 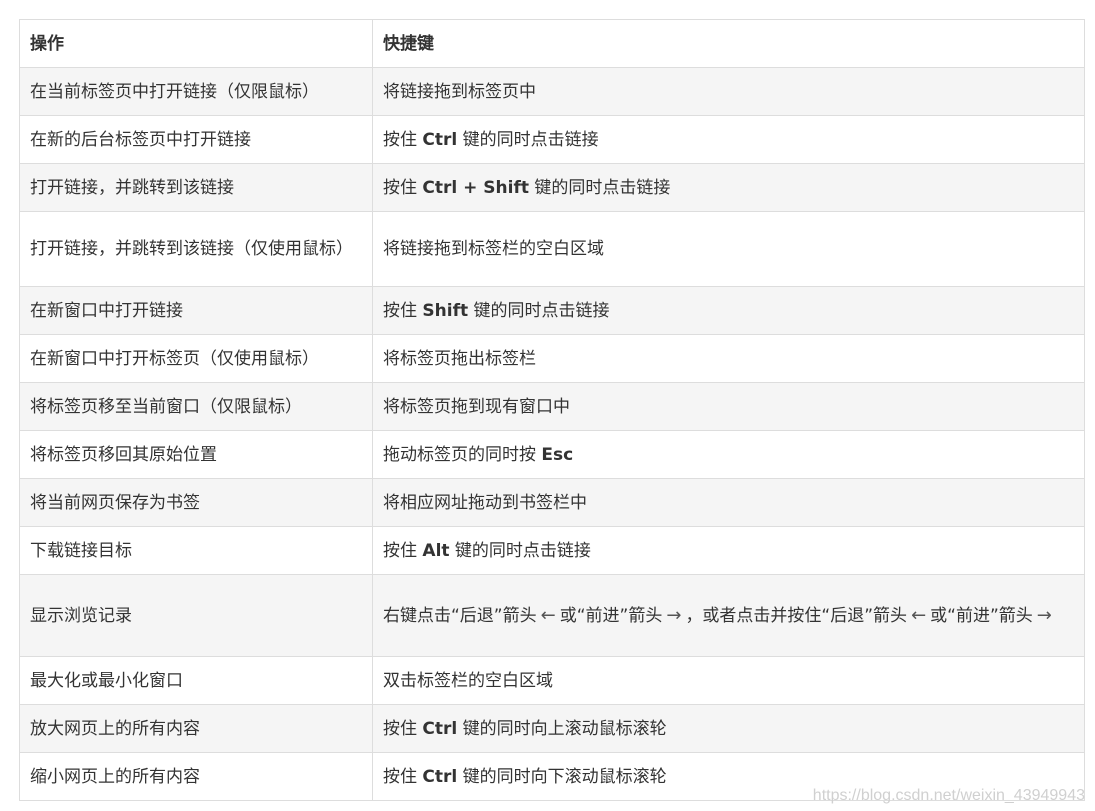 I want to click on shortcut-text: 将相应网址拖动到书签栏中, so click(x=485, y=502).